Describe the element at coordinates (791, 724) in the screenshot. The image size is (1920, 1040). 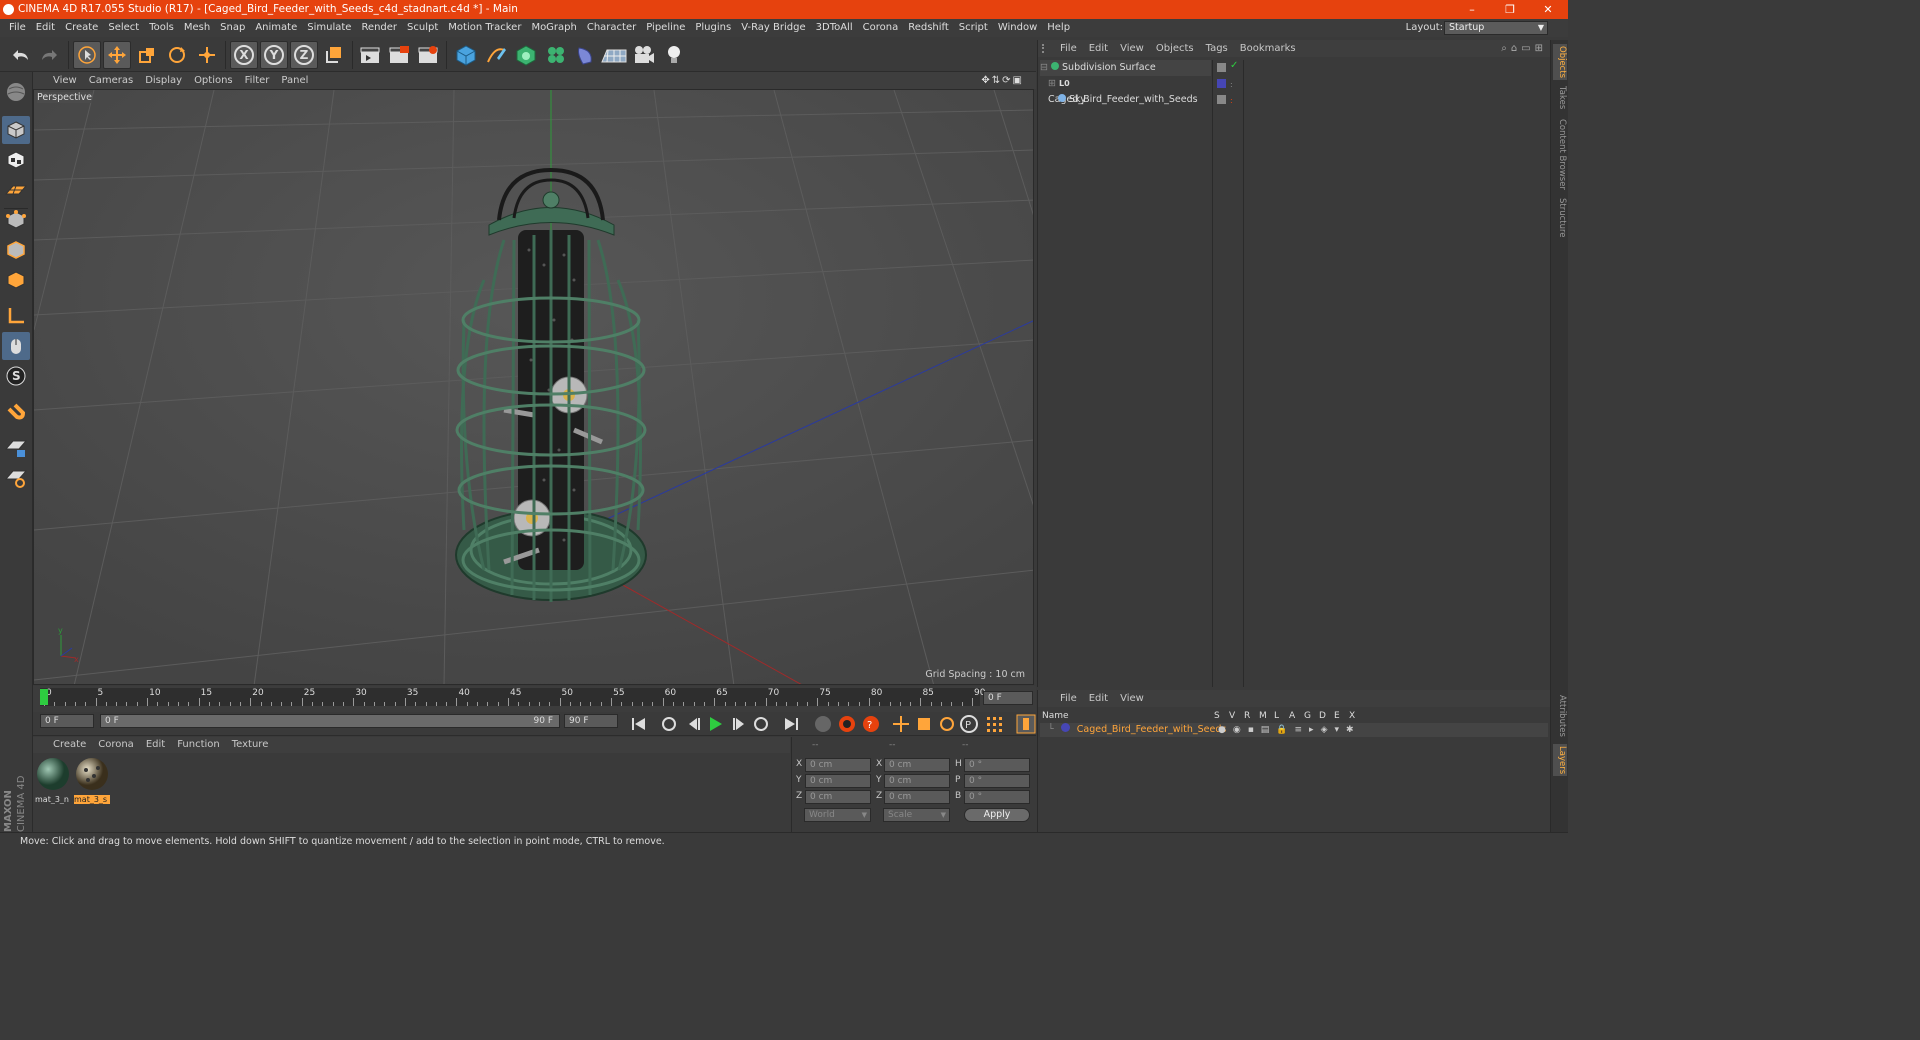
I see `go-to-end-icon` at that location.